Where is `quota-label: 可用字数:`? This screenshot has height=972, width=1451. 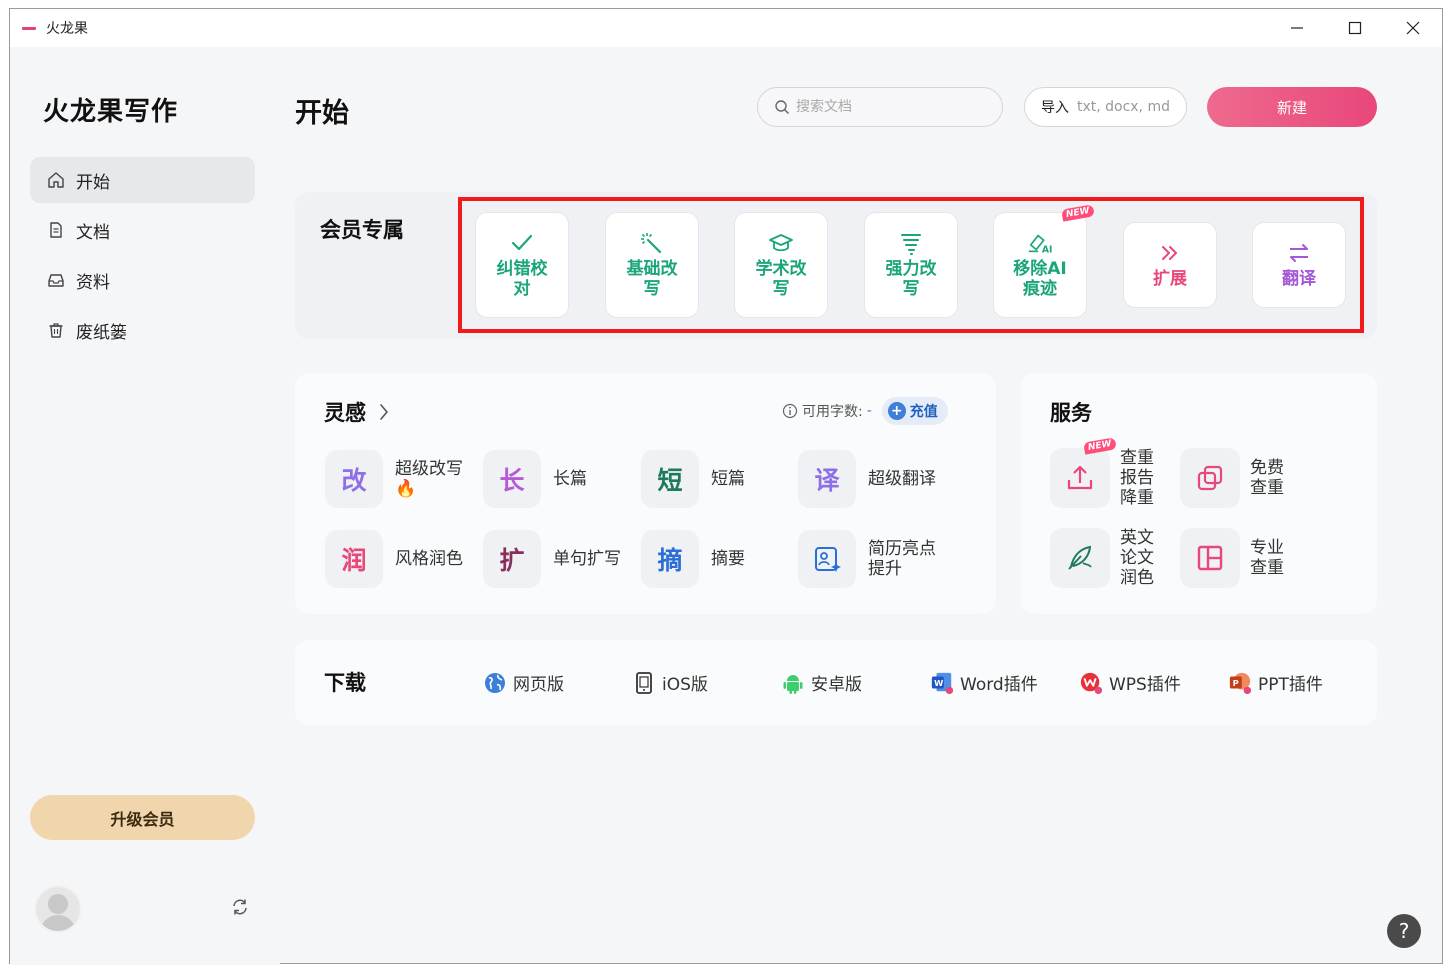 quota-label: 可用字数: is located at coordinates (832, 412).